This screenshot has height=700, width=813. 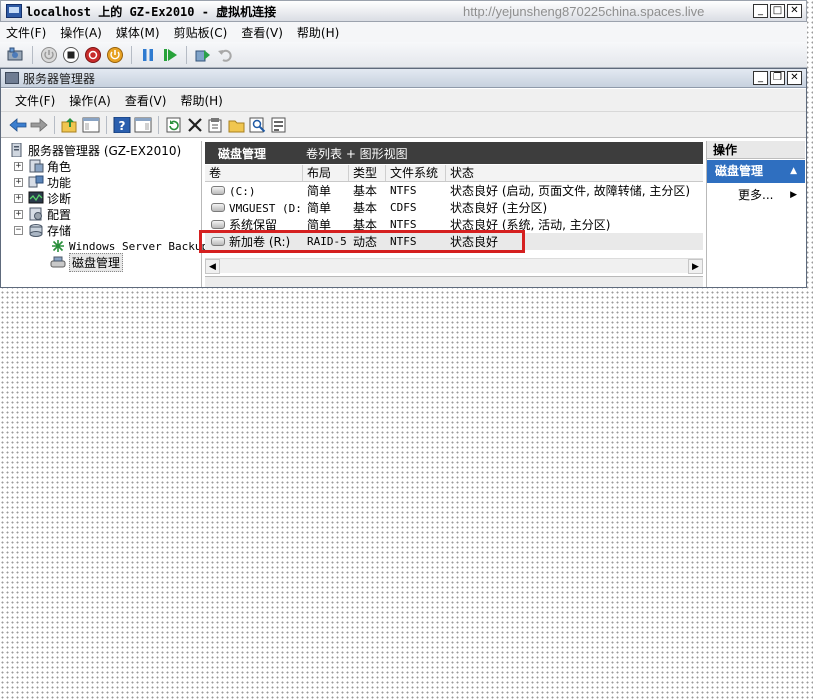 I want to click on volume-filesystem: NTFS, so click(x=403, y=190).